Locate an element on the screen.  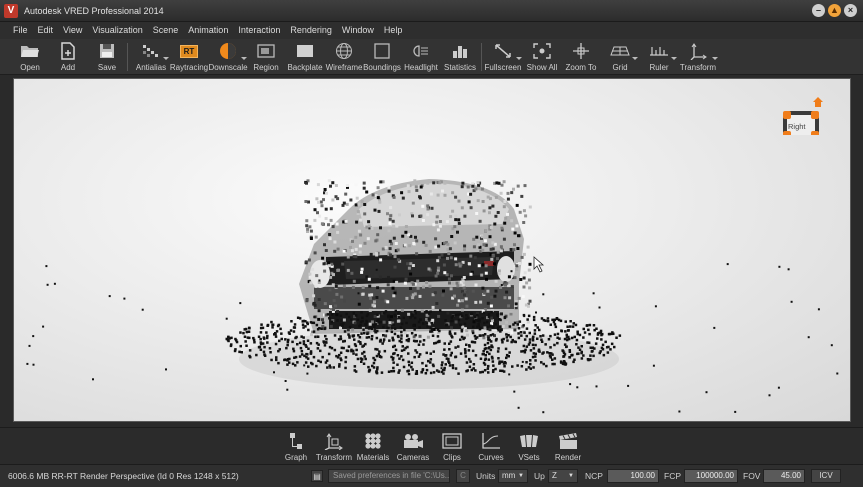
menu-view: View is located at coordinates (72, 30).